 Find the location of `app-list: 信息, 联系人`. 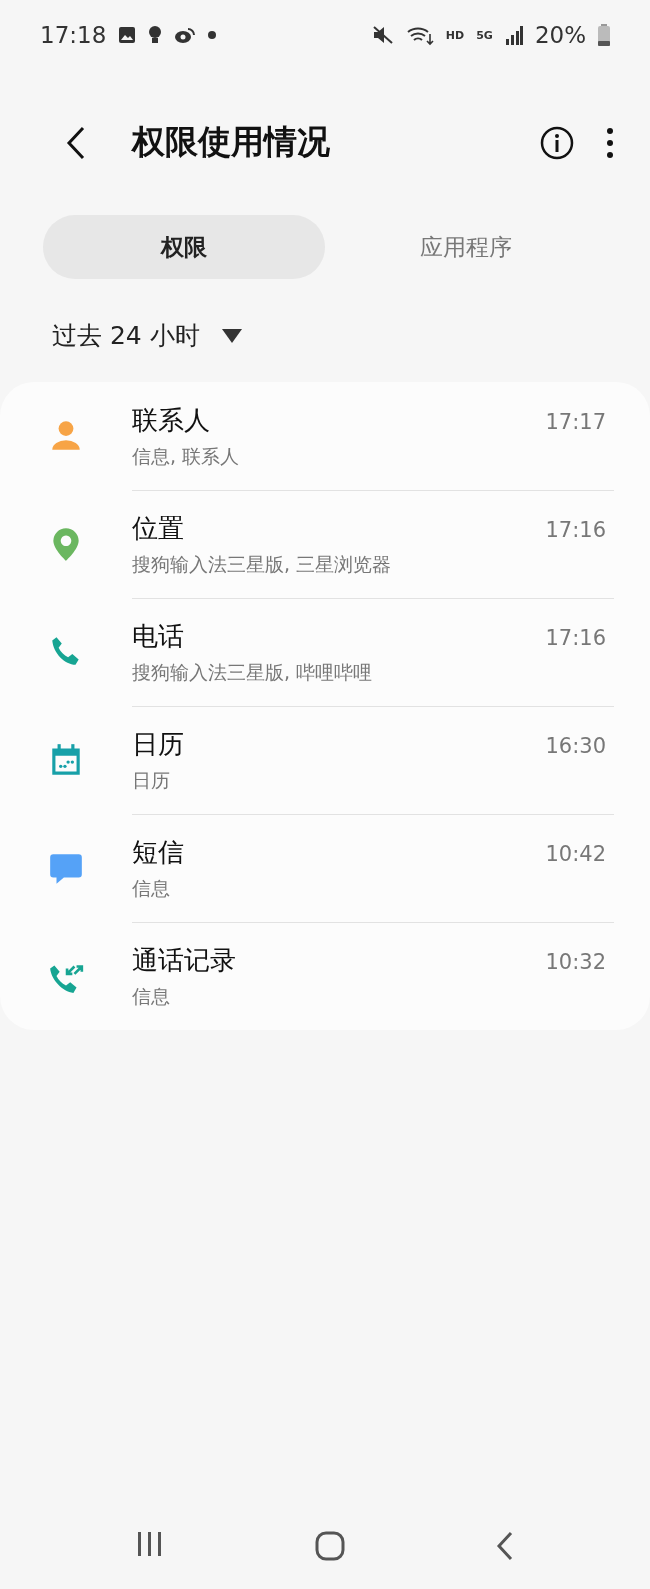

app-list: 信息, 联系人 is located at coordinates (373, 456).